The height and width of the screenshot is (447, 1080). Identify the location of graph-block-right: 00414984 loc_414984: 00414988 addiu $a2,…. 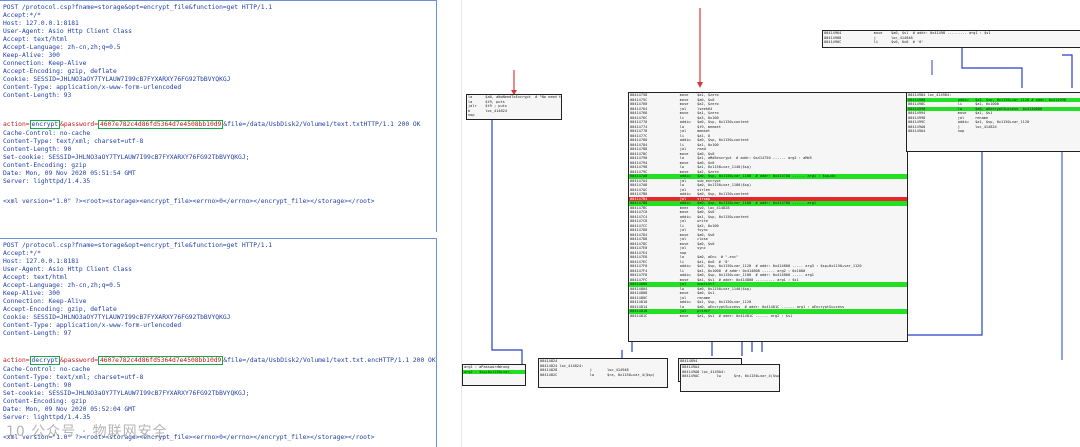
(993, 122).